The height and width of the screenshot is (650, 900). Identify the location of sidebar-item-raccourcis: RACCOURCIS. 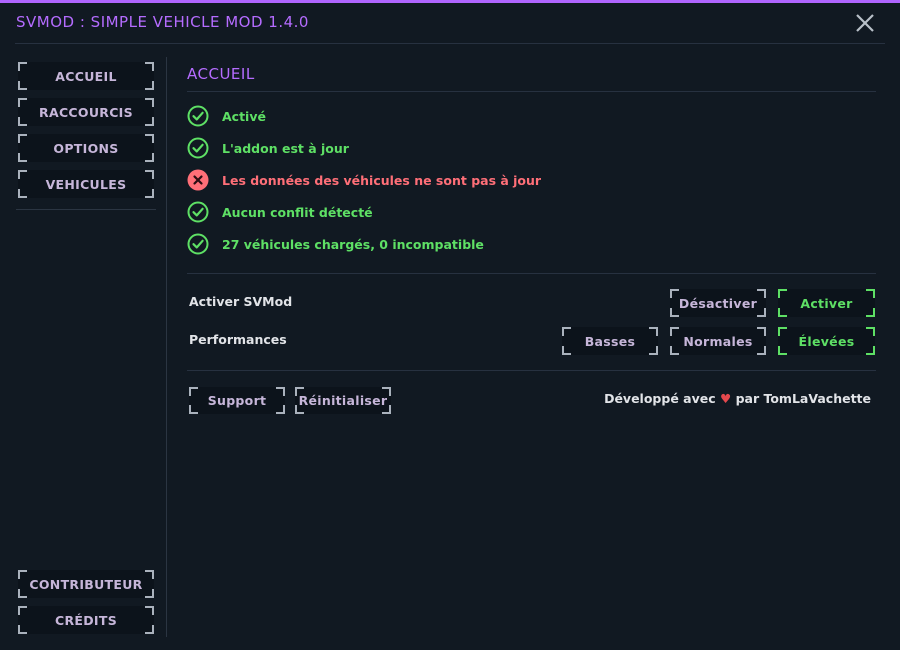
(86, 112).